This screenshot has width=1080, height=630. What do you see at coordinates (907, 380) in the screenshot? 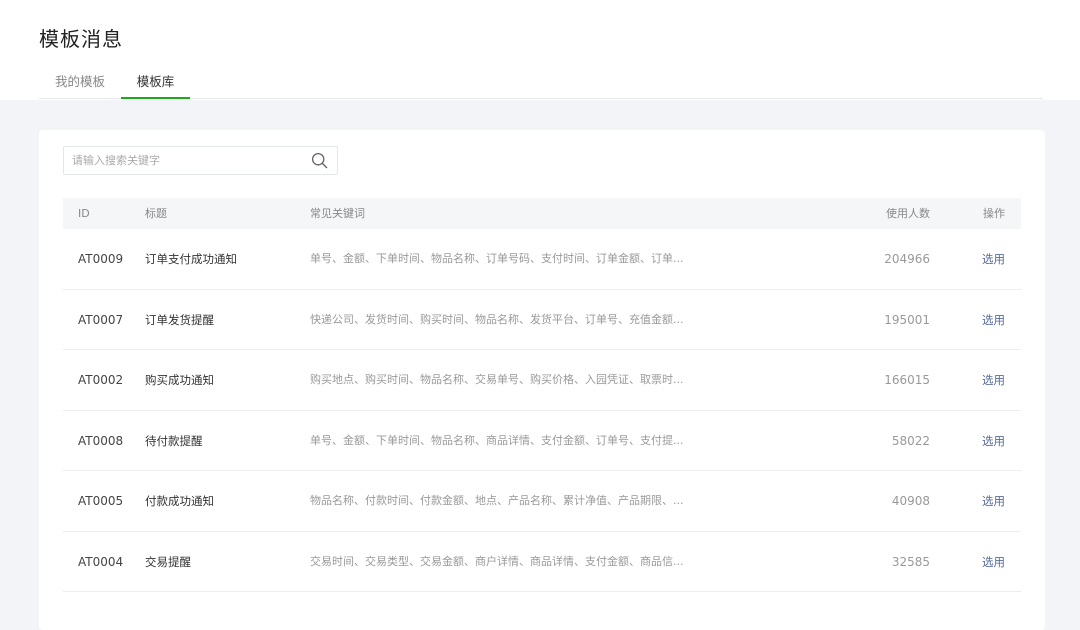
I see `cell-usage-count: 166015` at bounding box center [907, 380].